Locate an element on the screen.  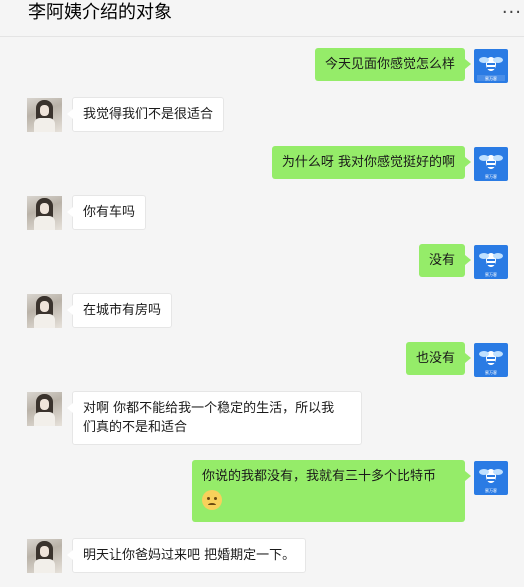
message-bubble-self: 没有 is located at coordinates (445, 260).